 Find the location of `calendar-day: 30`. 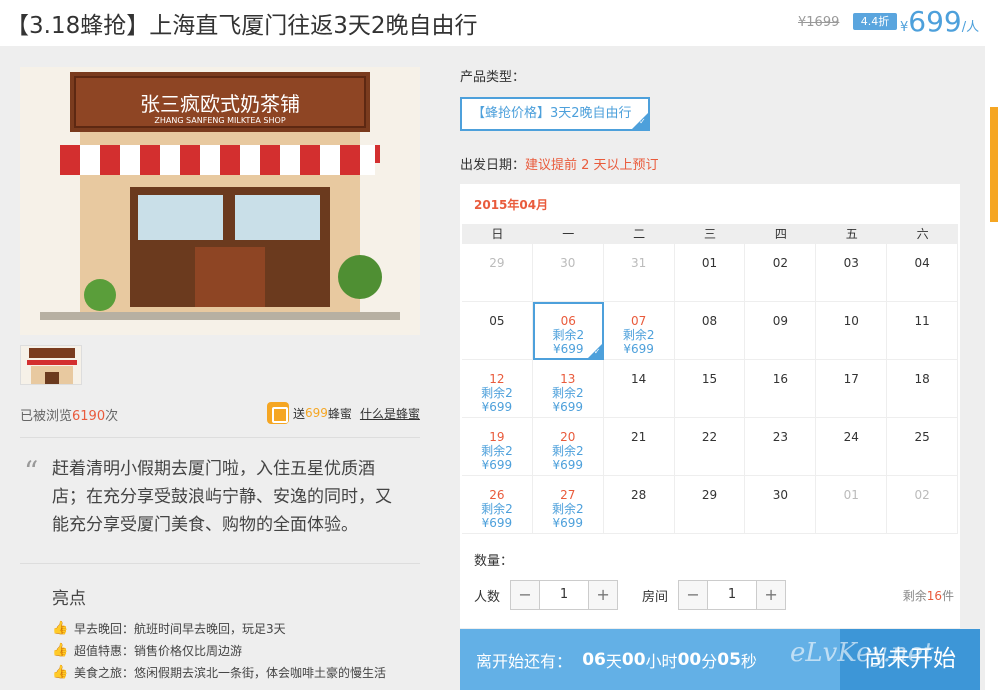

calendar-day: 30 is located at coordinates (781, 505).